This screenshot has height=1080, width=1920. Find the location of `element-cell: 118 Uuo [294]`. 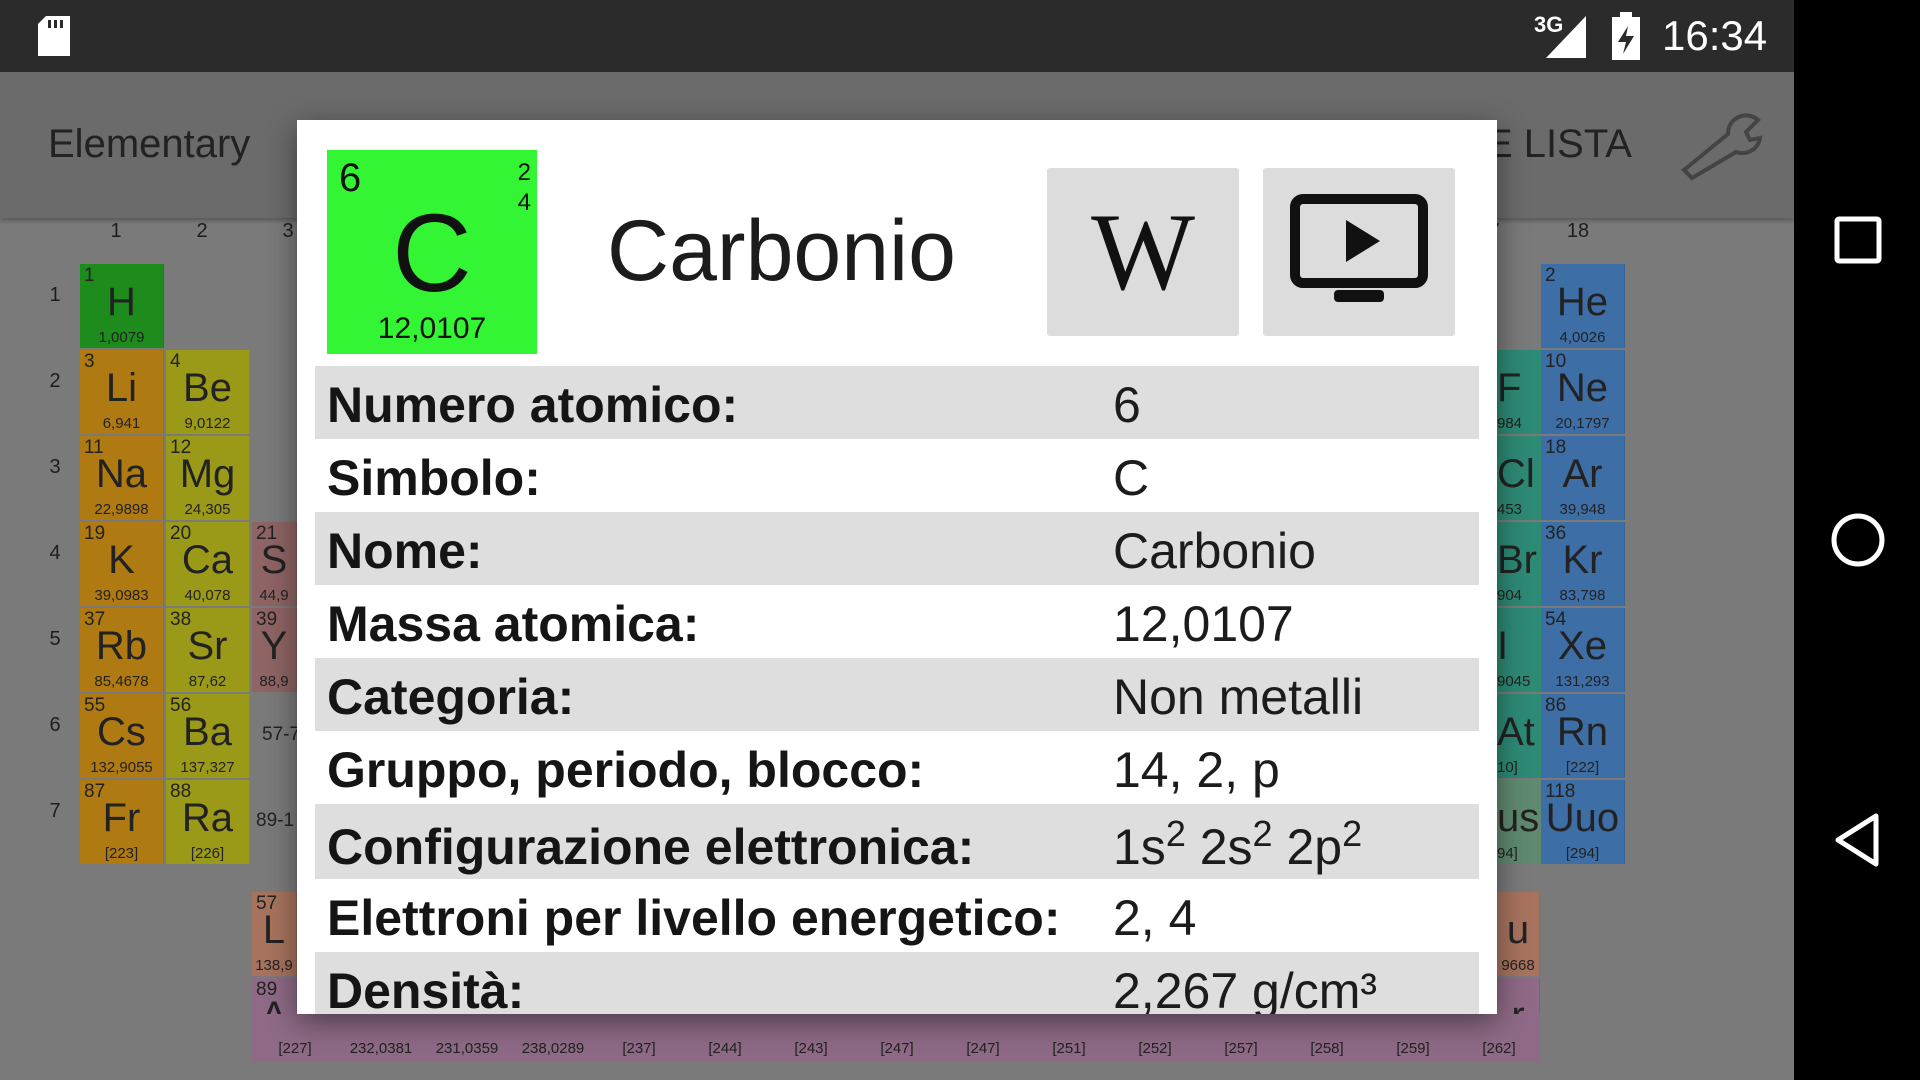

element-cell: 118 Uuo [294] is located at coordinates (1583, 822).